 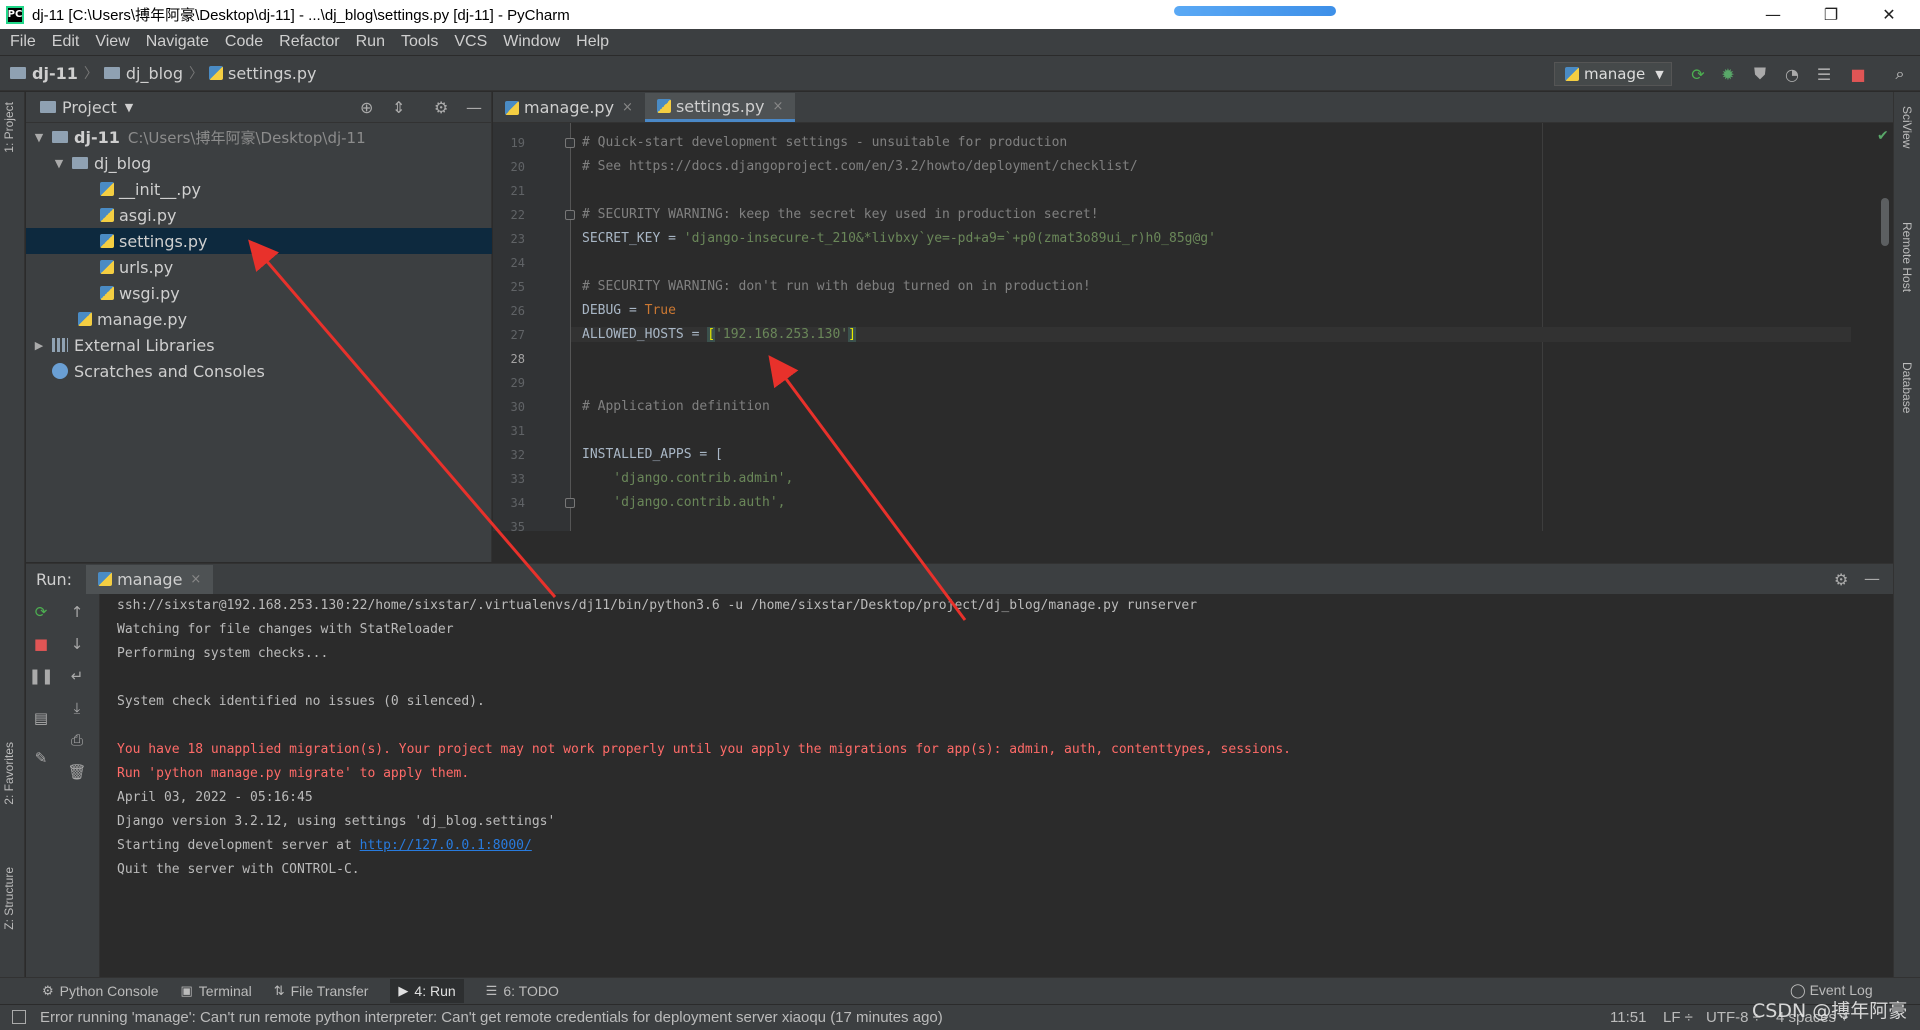 What do you see at coordinates (77, 740) in the screenshot?
I see `print-icon: ⎙` at bounding box center [77, 740].